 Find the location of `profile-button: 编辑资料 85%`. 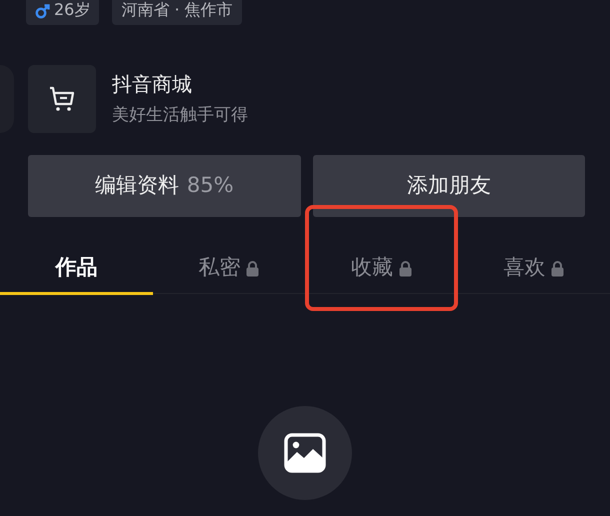

profile-button: 编辑资料 85% is located at coordinates (164, 186).